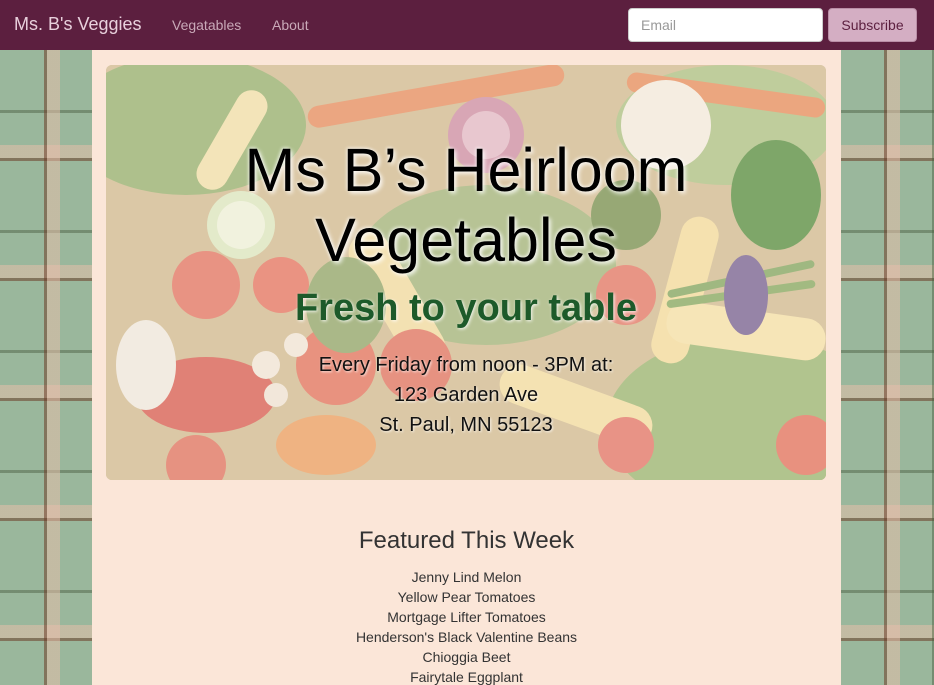  Describe the element at coordinates (466, 657) in the screenshot. I see `list-item: Chioggia Beet` at that location.